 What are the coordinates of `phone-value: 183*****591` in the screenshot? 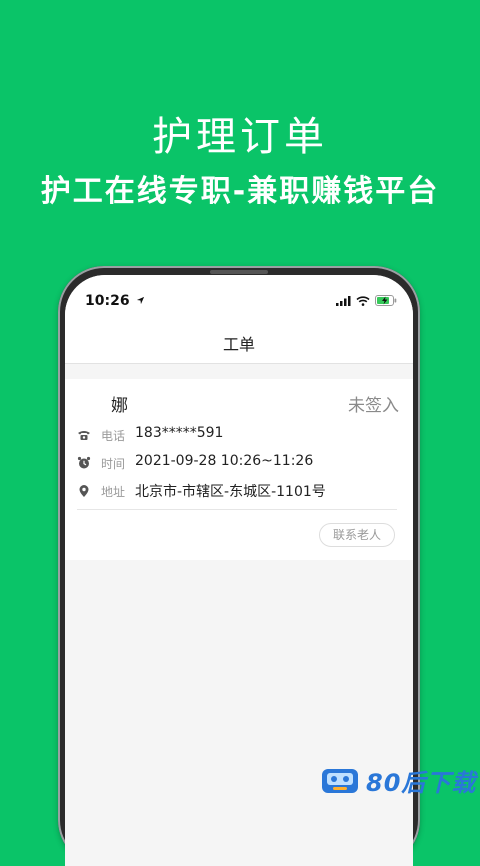 It's located at (179, 433).